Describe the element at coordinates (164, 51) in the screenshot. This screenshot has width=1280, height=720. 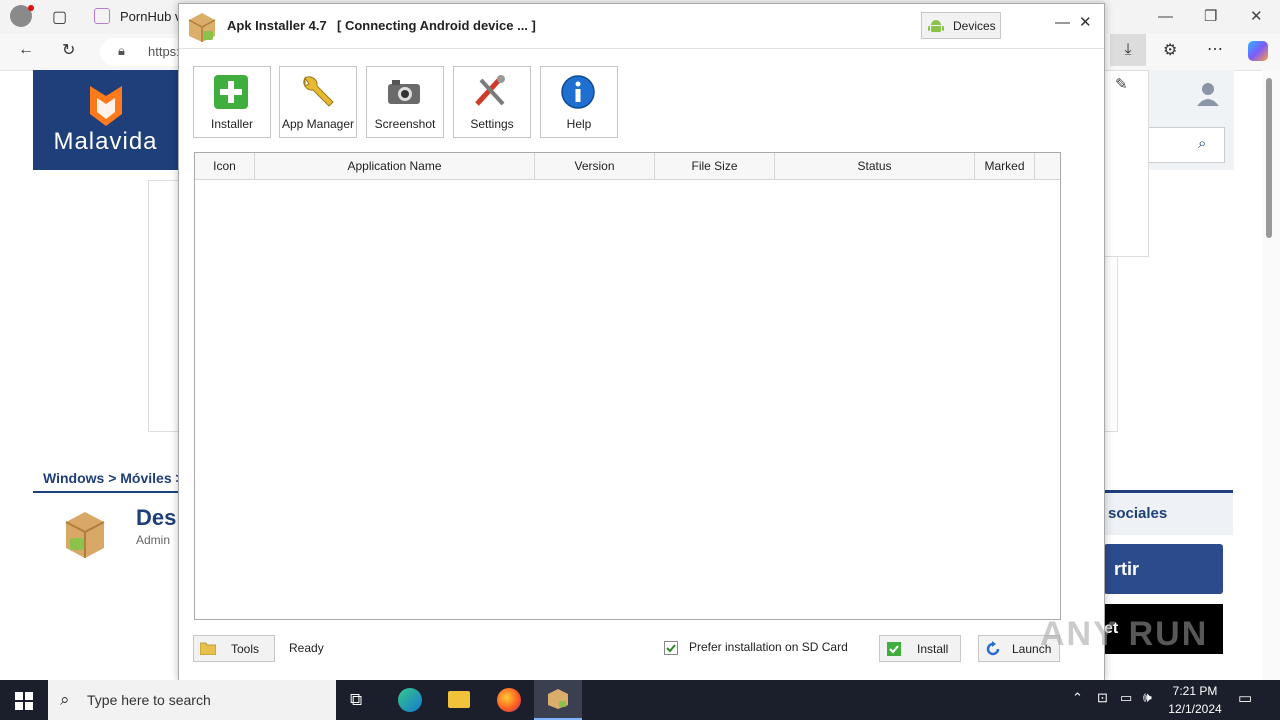
I see `url-text: https:` at that location.